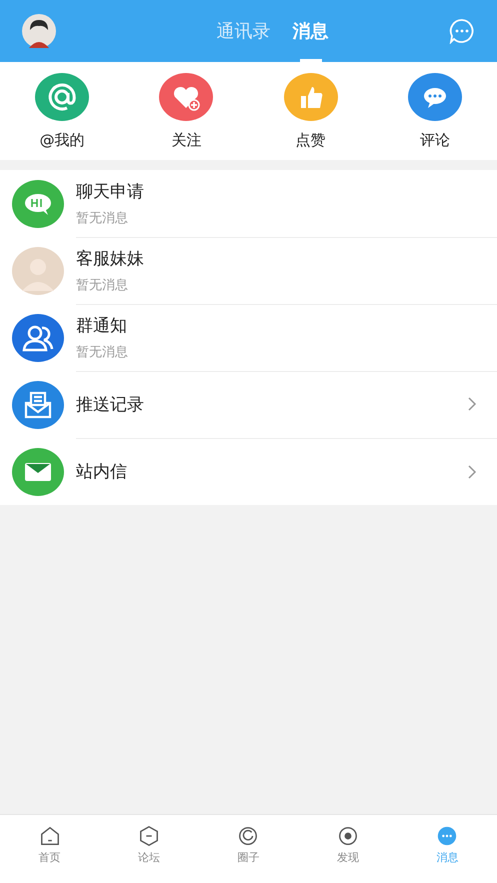 The image size is (497, 883). What do you see at coordinates (248, 836) in the screenshot?
I see `circle-icon` at bounding box center [248, 836].